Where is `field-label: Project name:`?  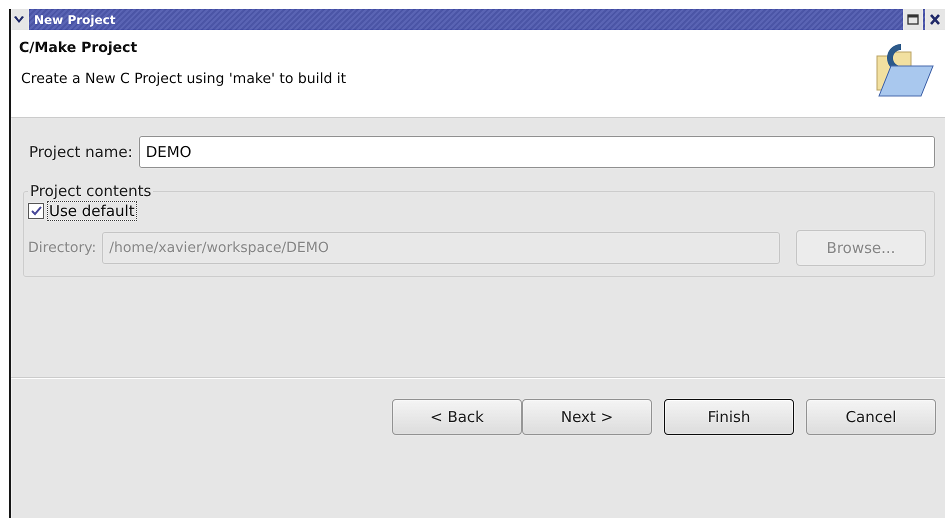 field-label: Project name: is located at coordinates (81, 152).